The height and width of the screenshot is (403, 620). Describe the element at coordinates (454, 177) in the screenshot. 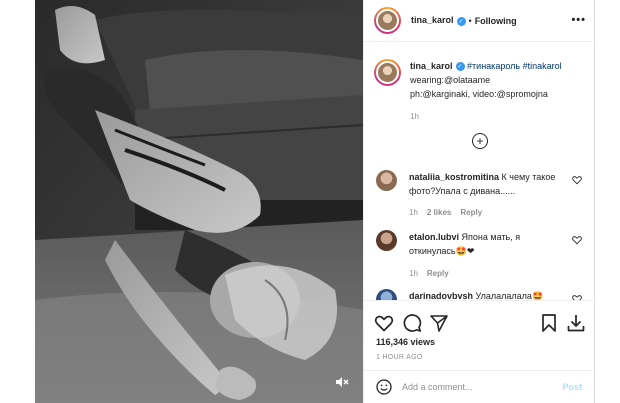

I see `comment-username: nataliia_kostromitina` at that location.